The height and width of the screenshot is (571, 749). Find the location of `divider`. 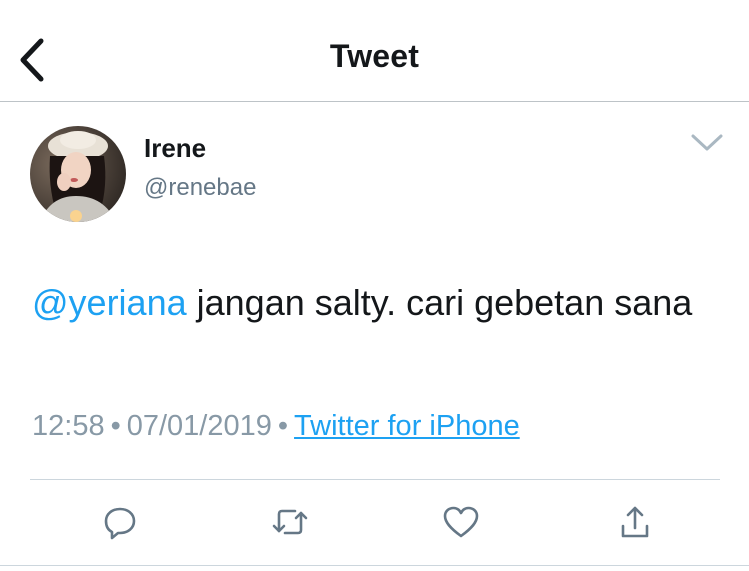

divider is located at coordinates (375, 479).